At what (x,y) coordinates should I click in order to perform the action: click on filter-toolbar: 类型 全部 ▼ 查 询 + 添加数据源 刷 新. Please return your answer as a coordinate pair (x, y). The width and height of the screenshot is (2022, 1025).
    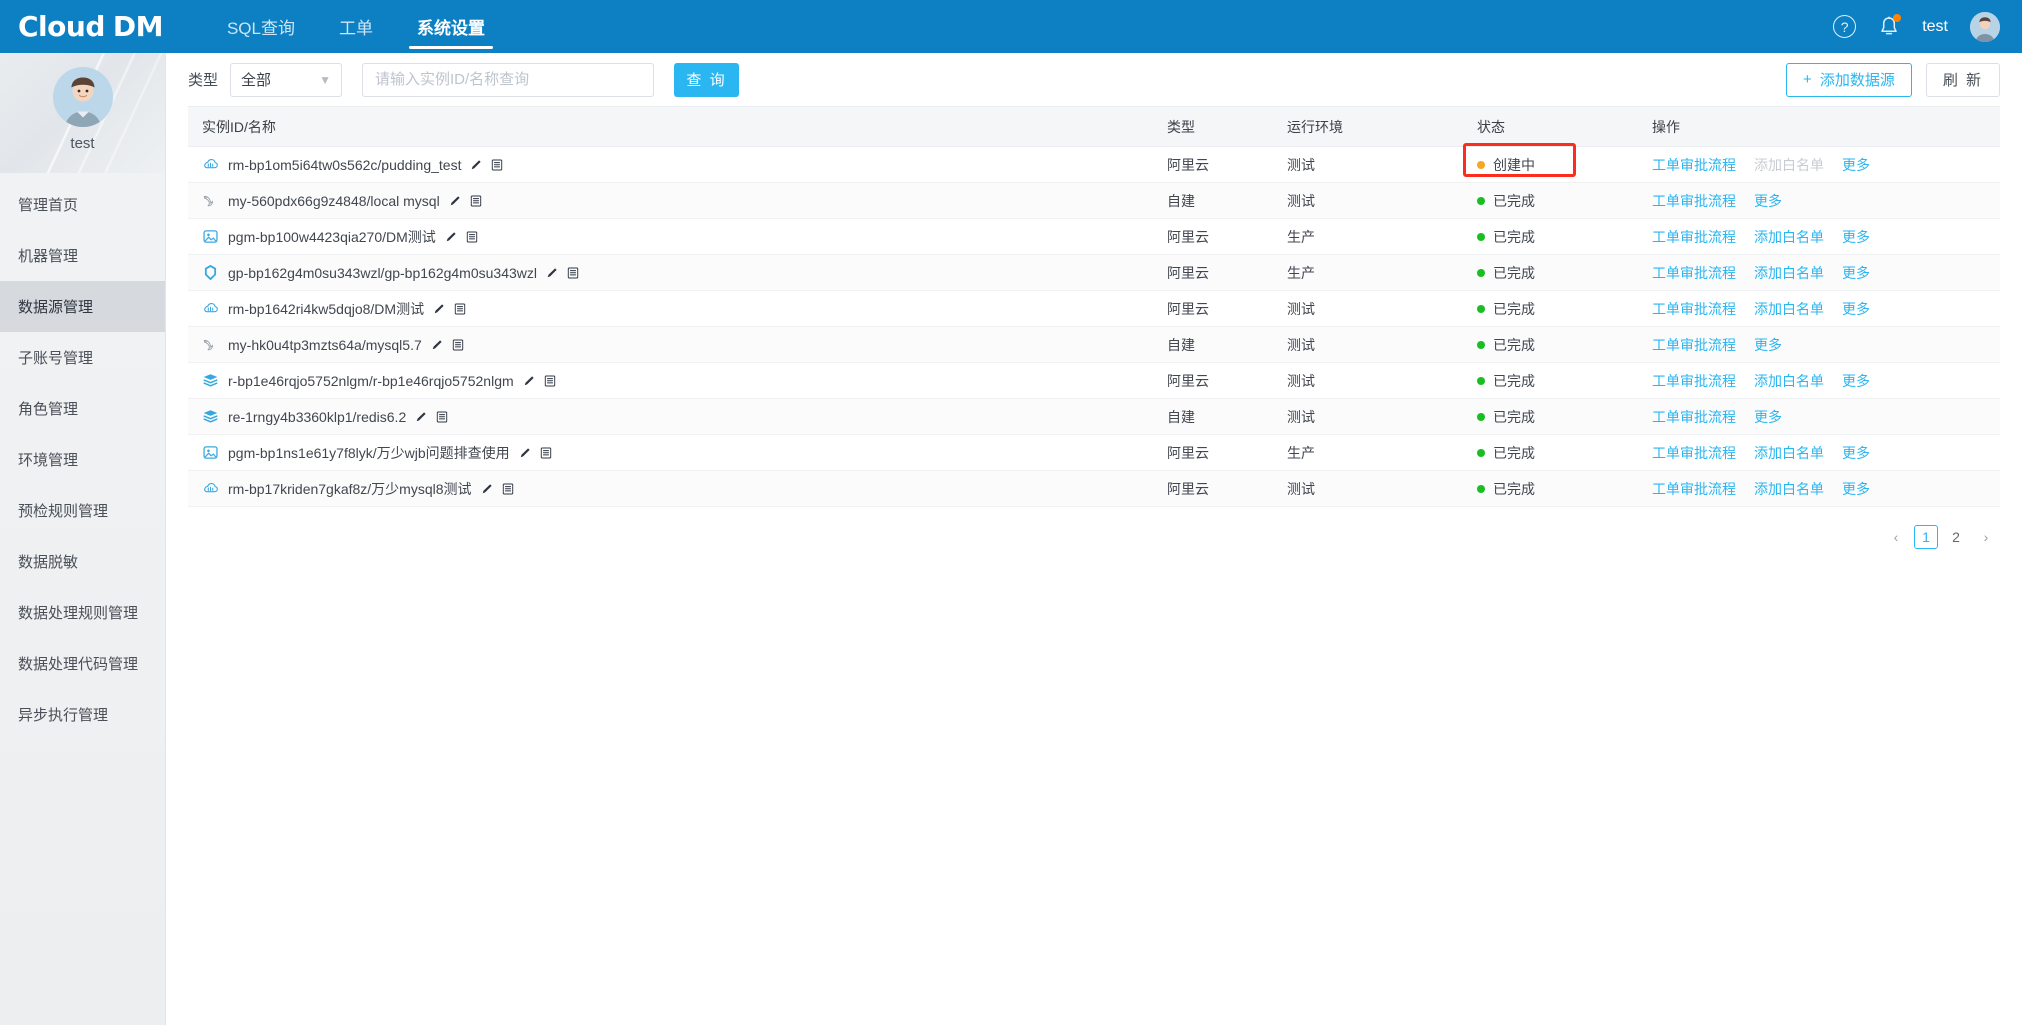
    Looking at the image, I should click on (1094, 79).